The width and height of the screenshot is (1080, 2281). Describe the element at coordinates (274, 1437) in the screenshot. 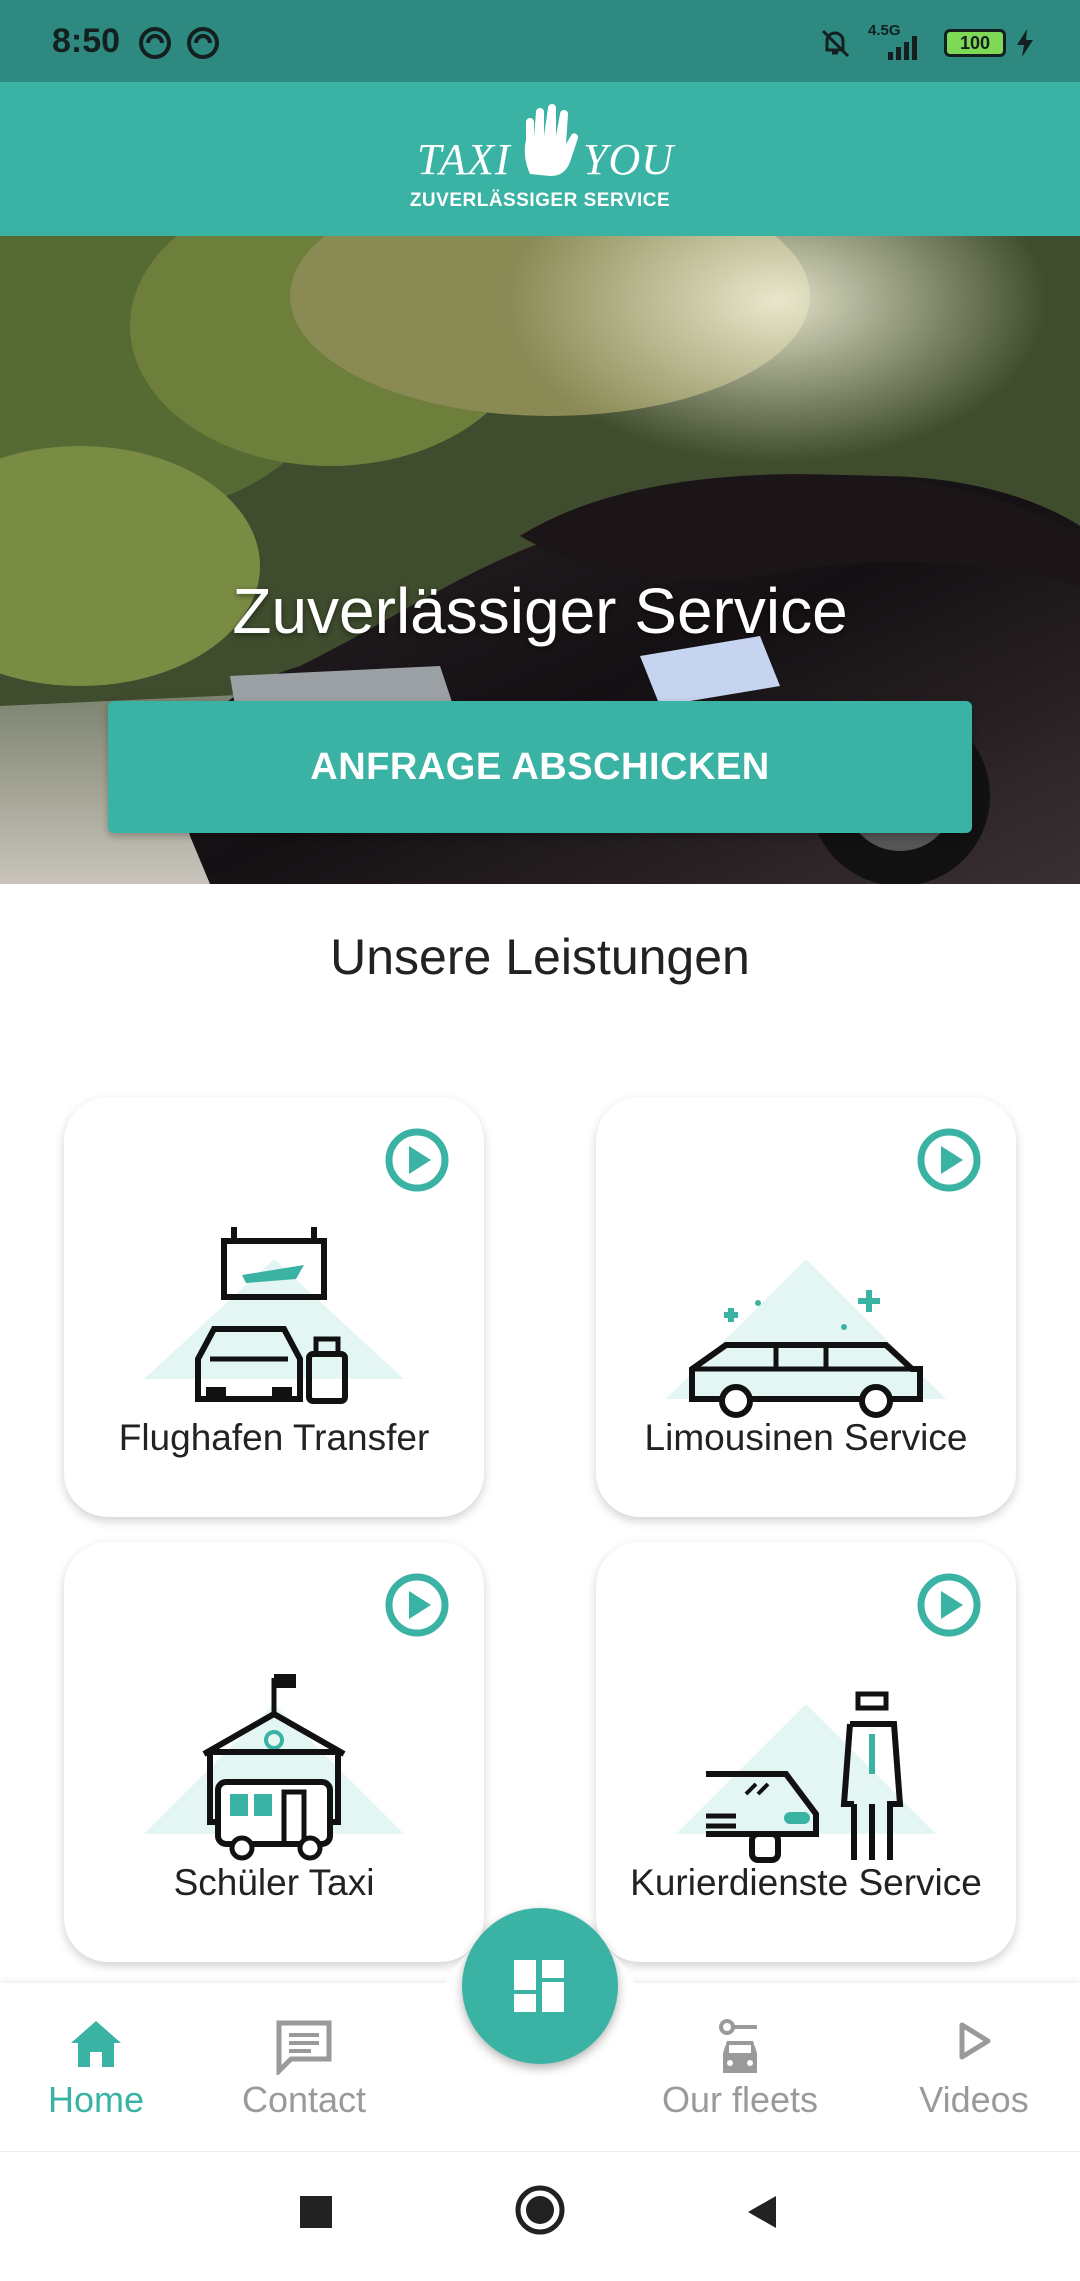

I see `service-label: Flughafen Transfer` at that location.